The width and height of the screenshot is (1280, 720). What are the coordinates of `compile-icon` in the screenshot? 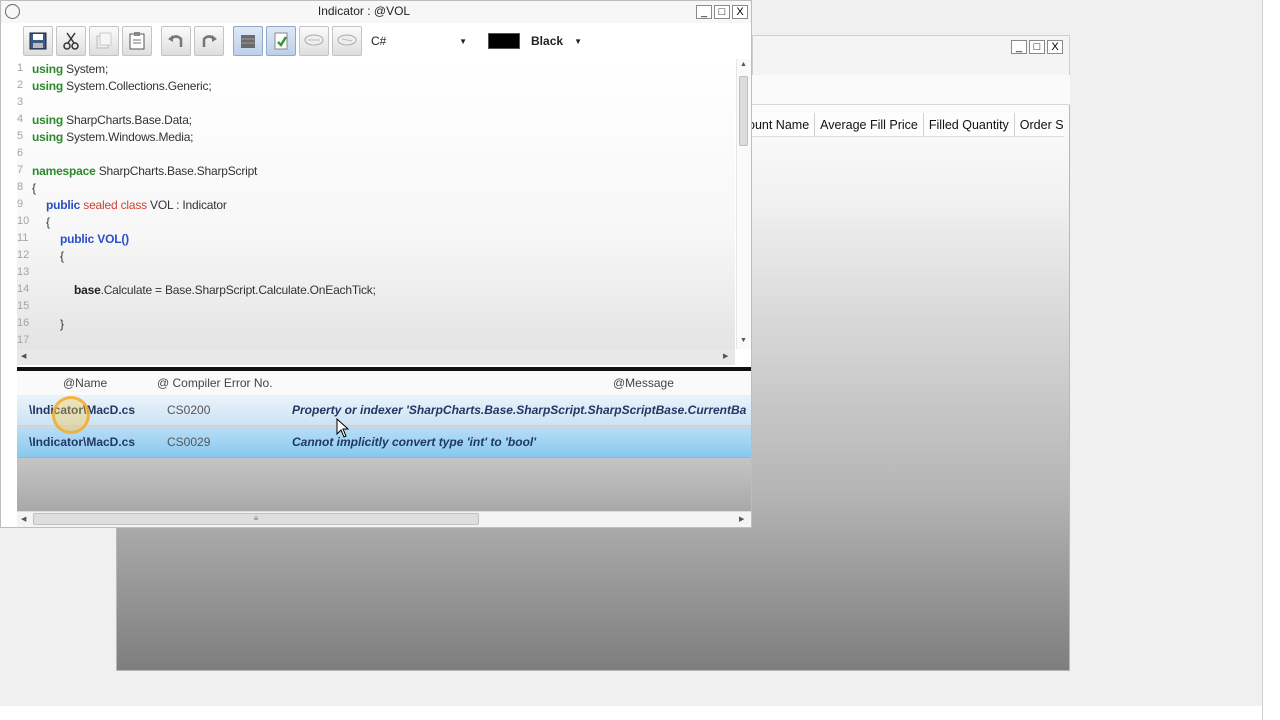 It's located at (281, 41).